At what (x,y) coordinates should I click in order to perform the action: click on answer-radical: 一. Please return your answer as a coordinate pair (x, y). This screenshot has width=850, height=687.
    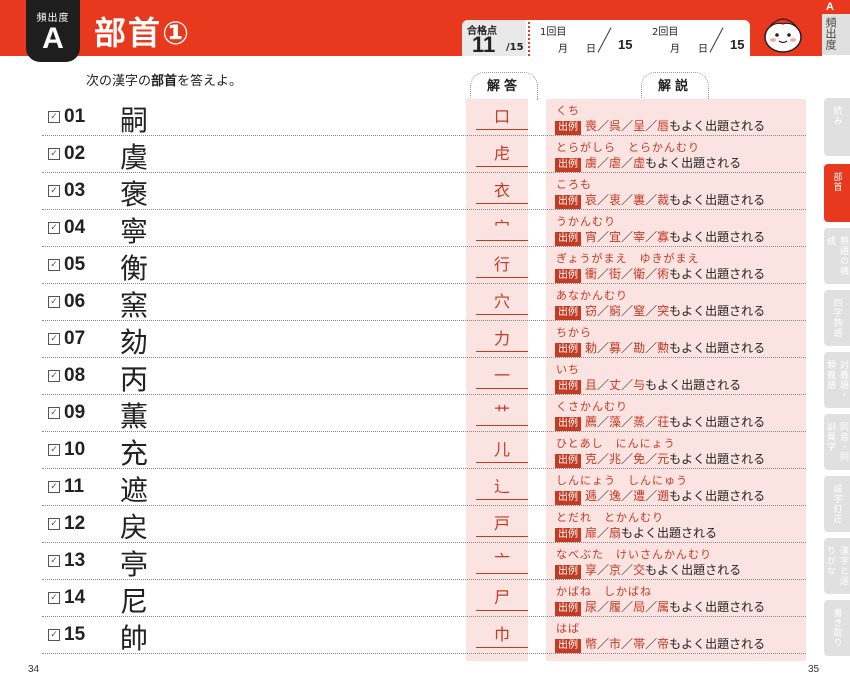
    Looking at the image, I should click on (501, 375).